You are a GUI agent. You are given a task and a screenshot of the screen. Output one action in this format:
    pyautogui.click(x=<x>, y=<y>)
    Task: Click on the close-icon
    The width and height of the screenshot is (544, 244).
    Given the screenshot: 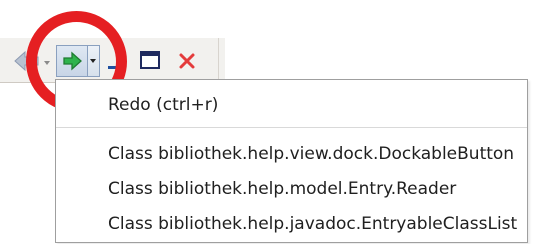 What is the action you would take?
    pyautogui.click(x=187, y=61)
    